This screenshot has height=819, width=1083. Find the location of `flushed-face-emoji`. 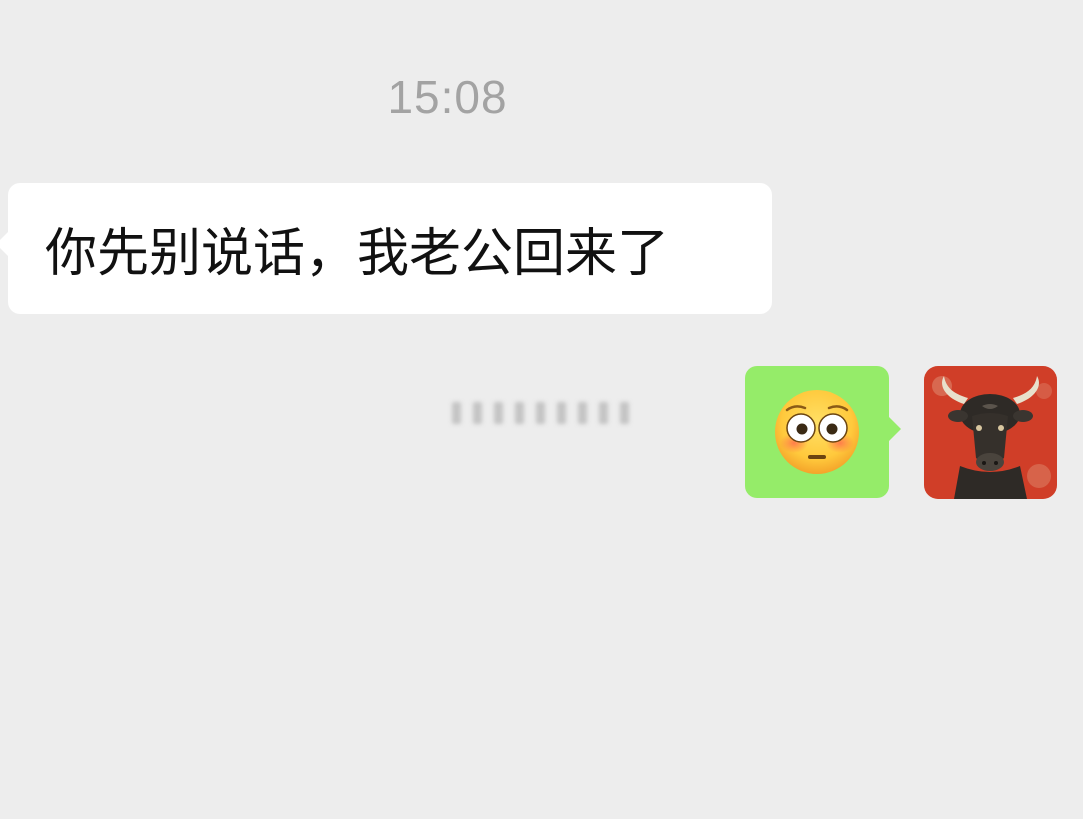

flushed-face-emoji is located at coordinates (817, 432).